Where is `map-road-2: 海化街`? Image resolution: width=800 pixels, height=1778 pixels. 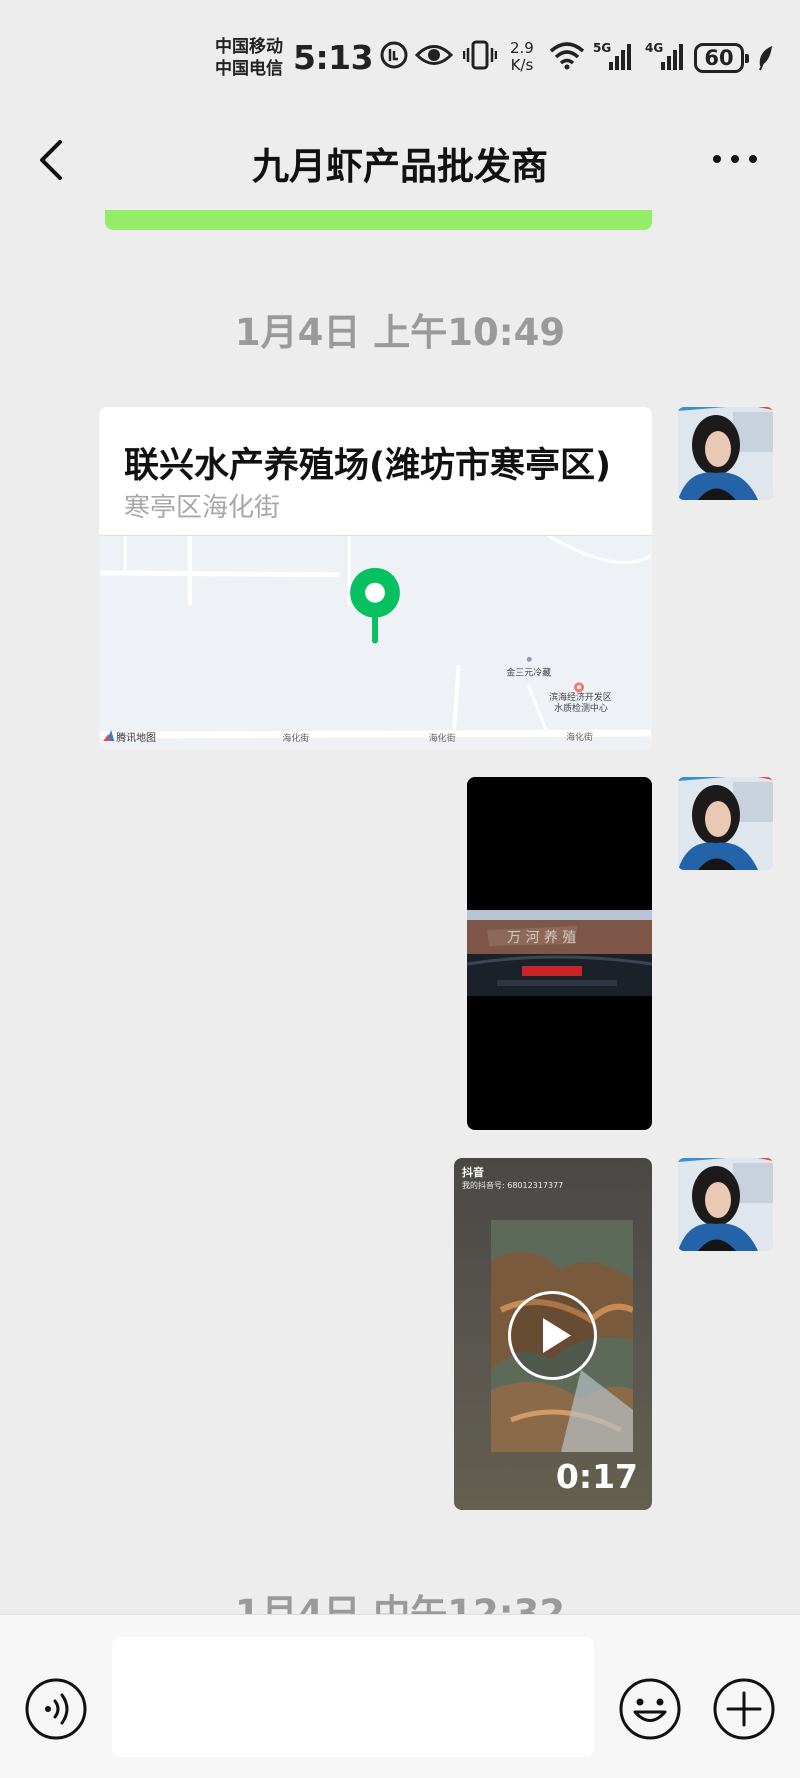 map-road-2: 海化街 is located at coordinates (442, 738).